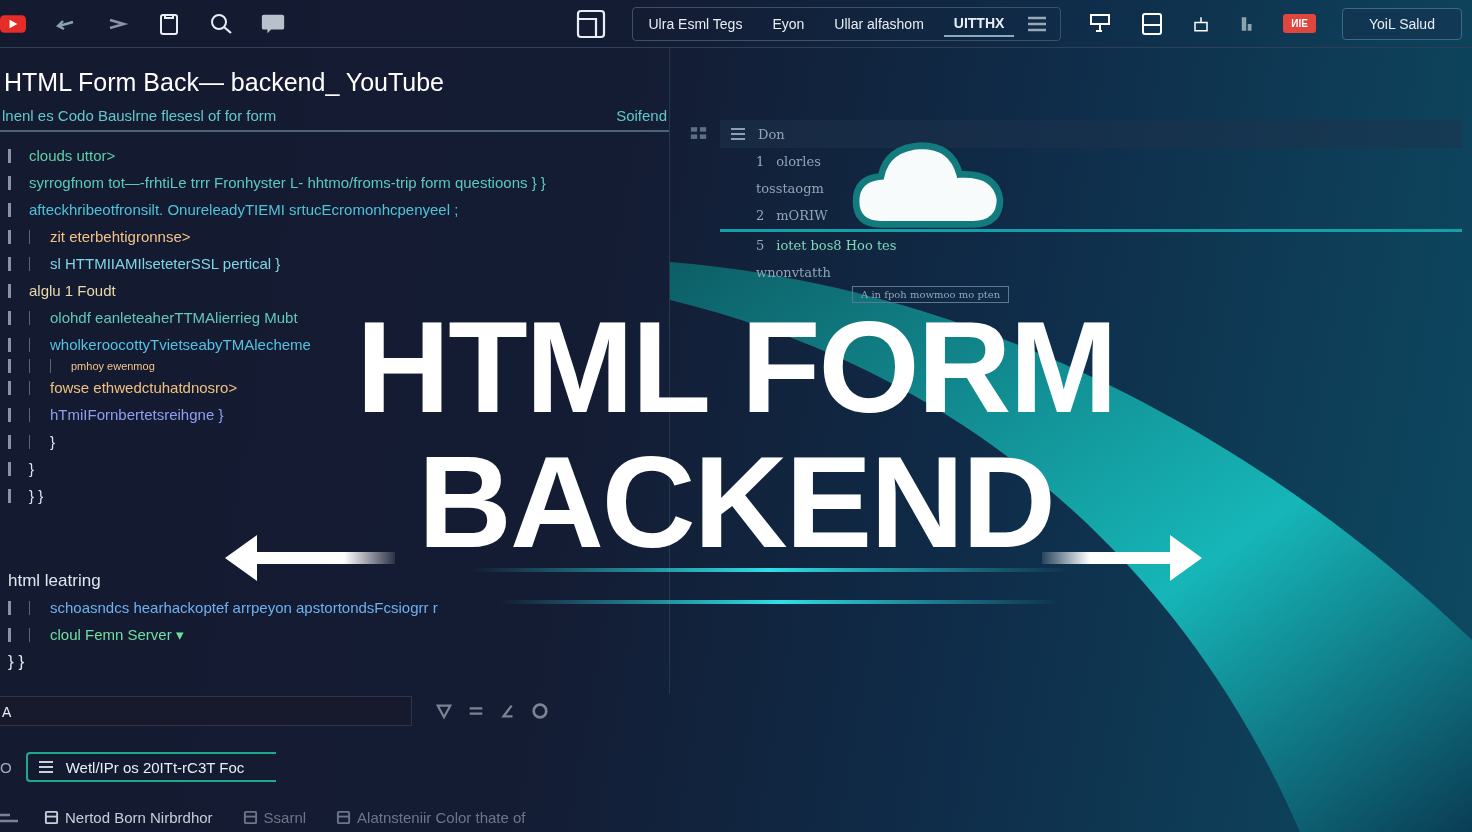 The image size is (1472, 832). I want to click on code-line: syrrogfnom tot—-frhtiLe trrr Fronhyster L- hhtmo/froms-trip form questioons } }, so click(287, 182).